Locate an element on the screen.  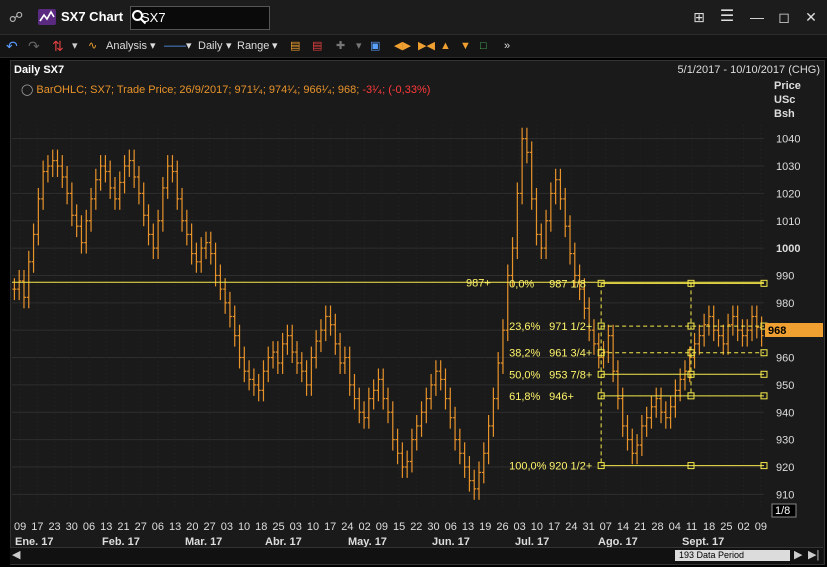
y-tick-label: 930 is located at coordinates (785, 441).